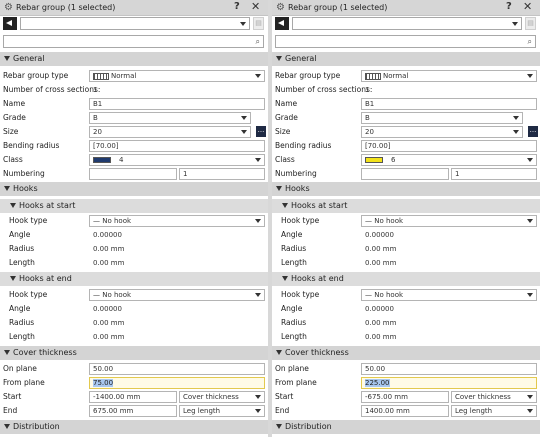  I want to click on end-cover-field: 675.00 mm, so click(133, 411).